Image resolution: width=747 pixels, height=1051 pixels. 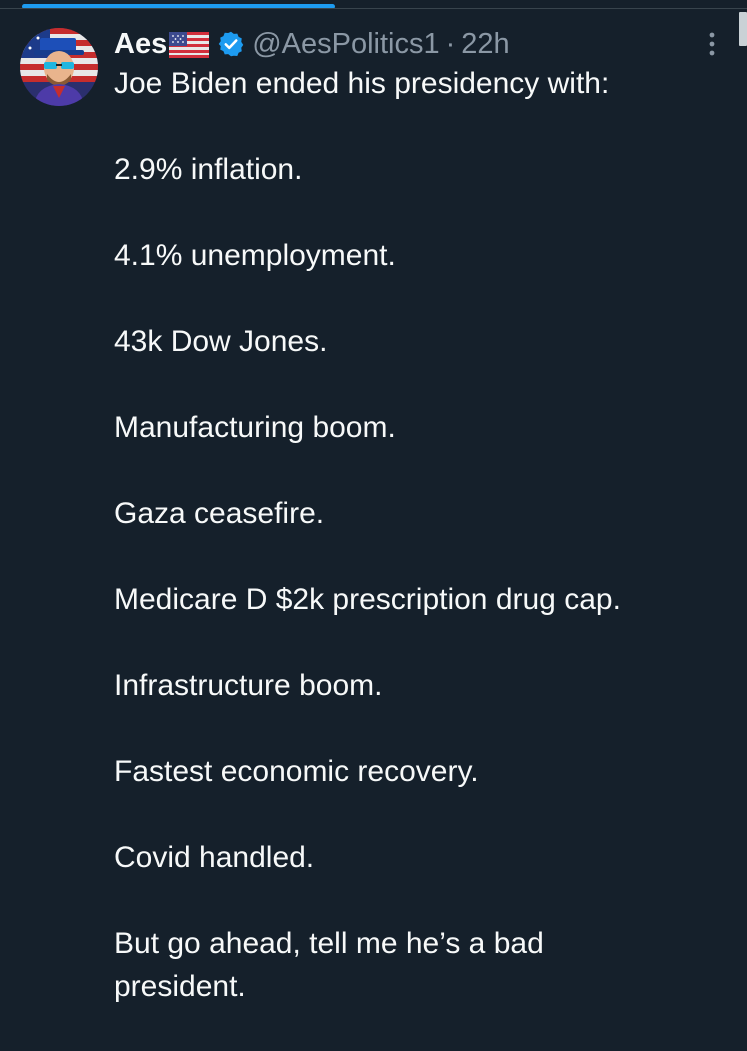 What do you see at coordinates (362, 83) in the screenshot?
I see `tweet-line: Joe Biden ended his presidency with:` at bounding box center [362, 83].